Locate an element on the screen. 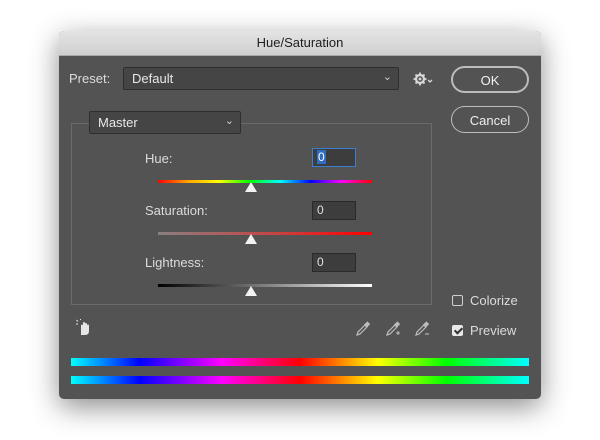 This screenshot has height=440, width=600. lightness-slider-thumb is located at coordinates (251, 291).